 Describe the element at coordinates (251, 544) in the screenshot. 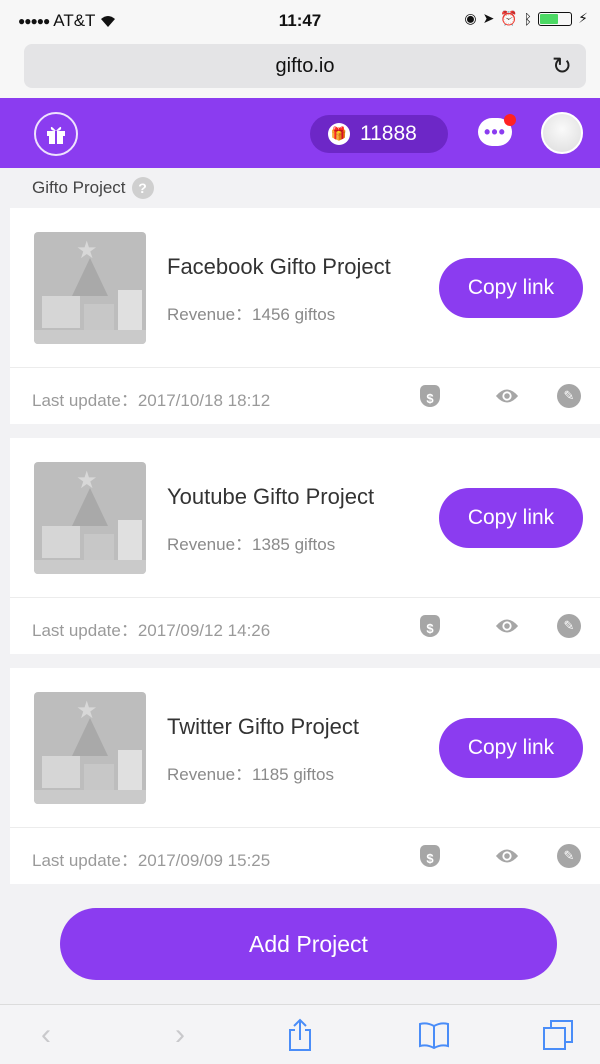

I see `project-revenue: Revenue：1385 giftos` at that location.